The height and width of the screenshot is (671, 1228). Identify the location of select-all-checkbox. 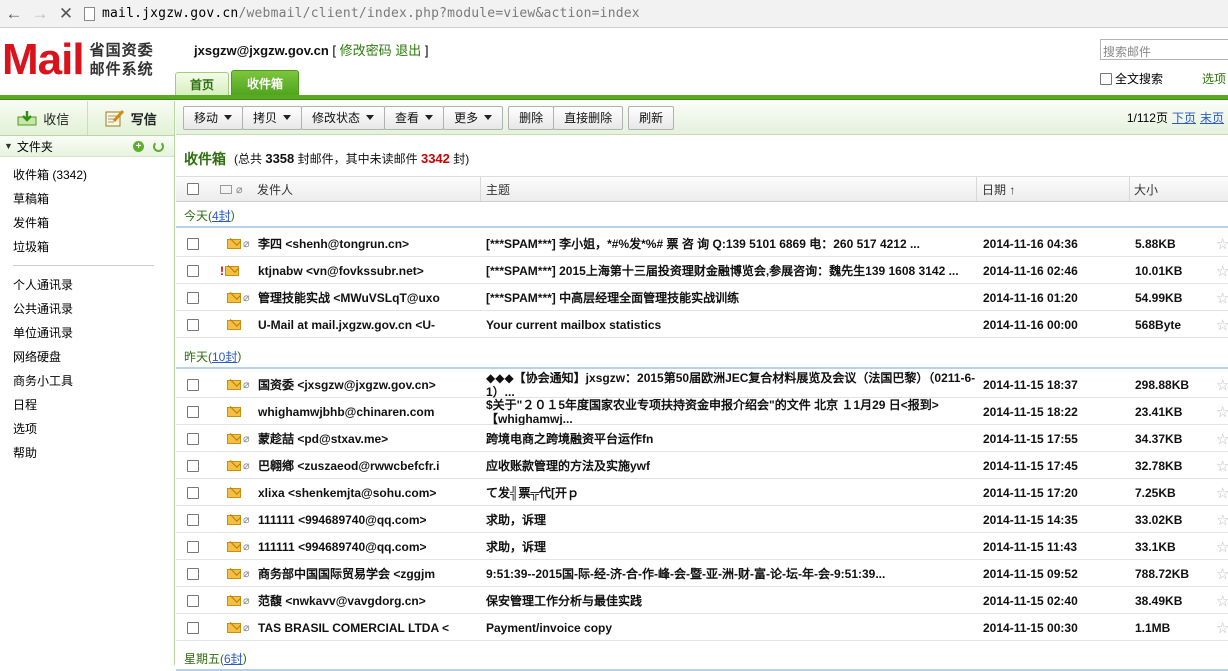
(193, 189).